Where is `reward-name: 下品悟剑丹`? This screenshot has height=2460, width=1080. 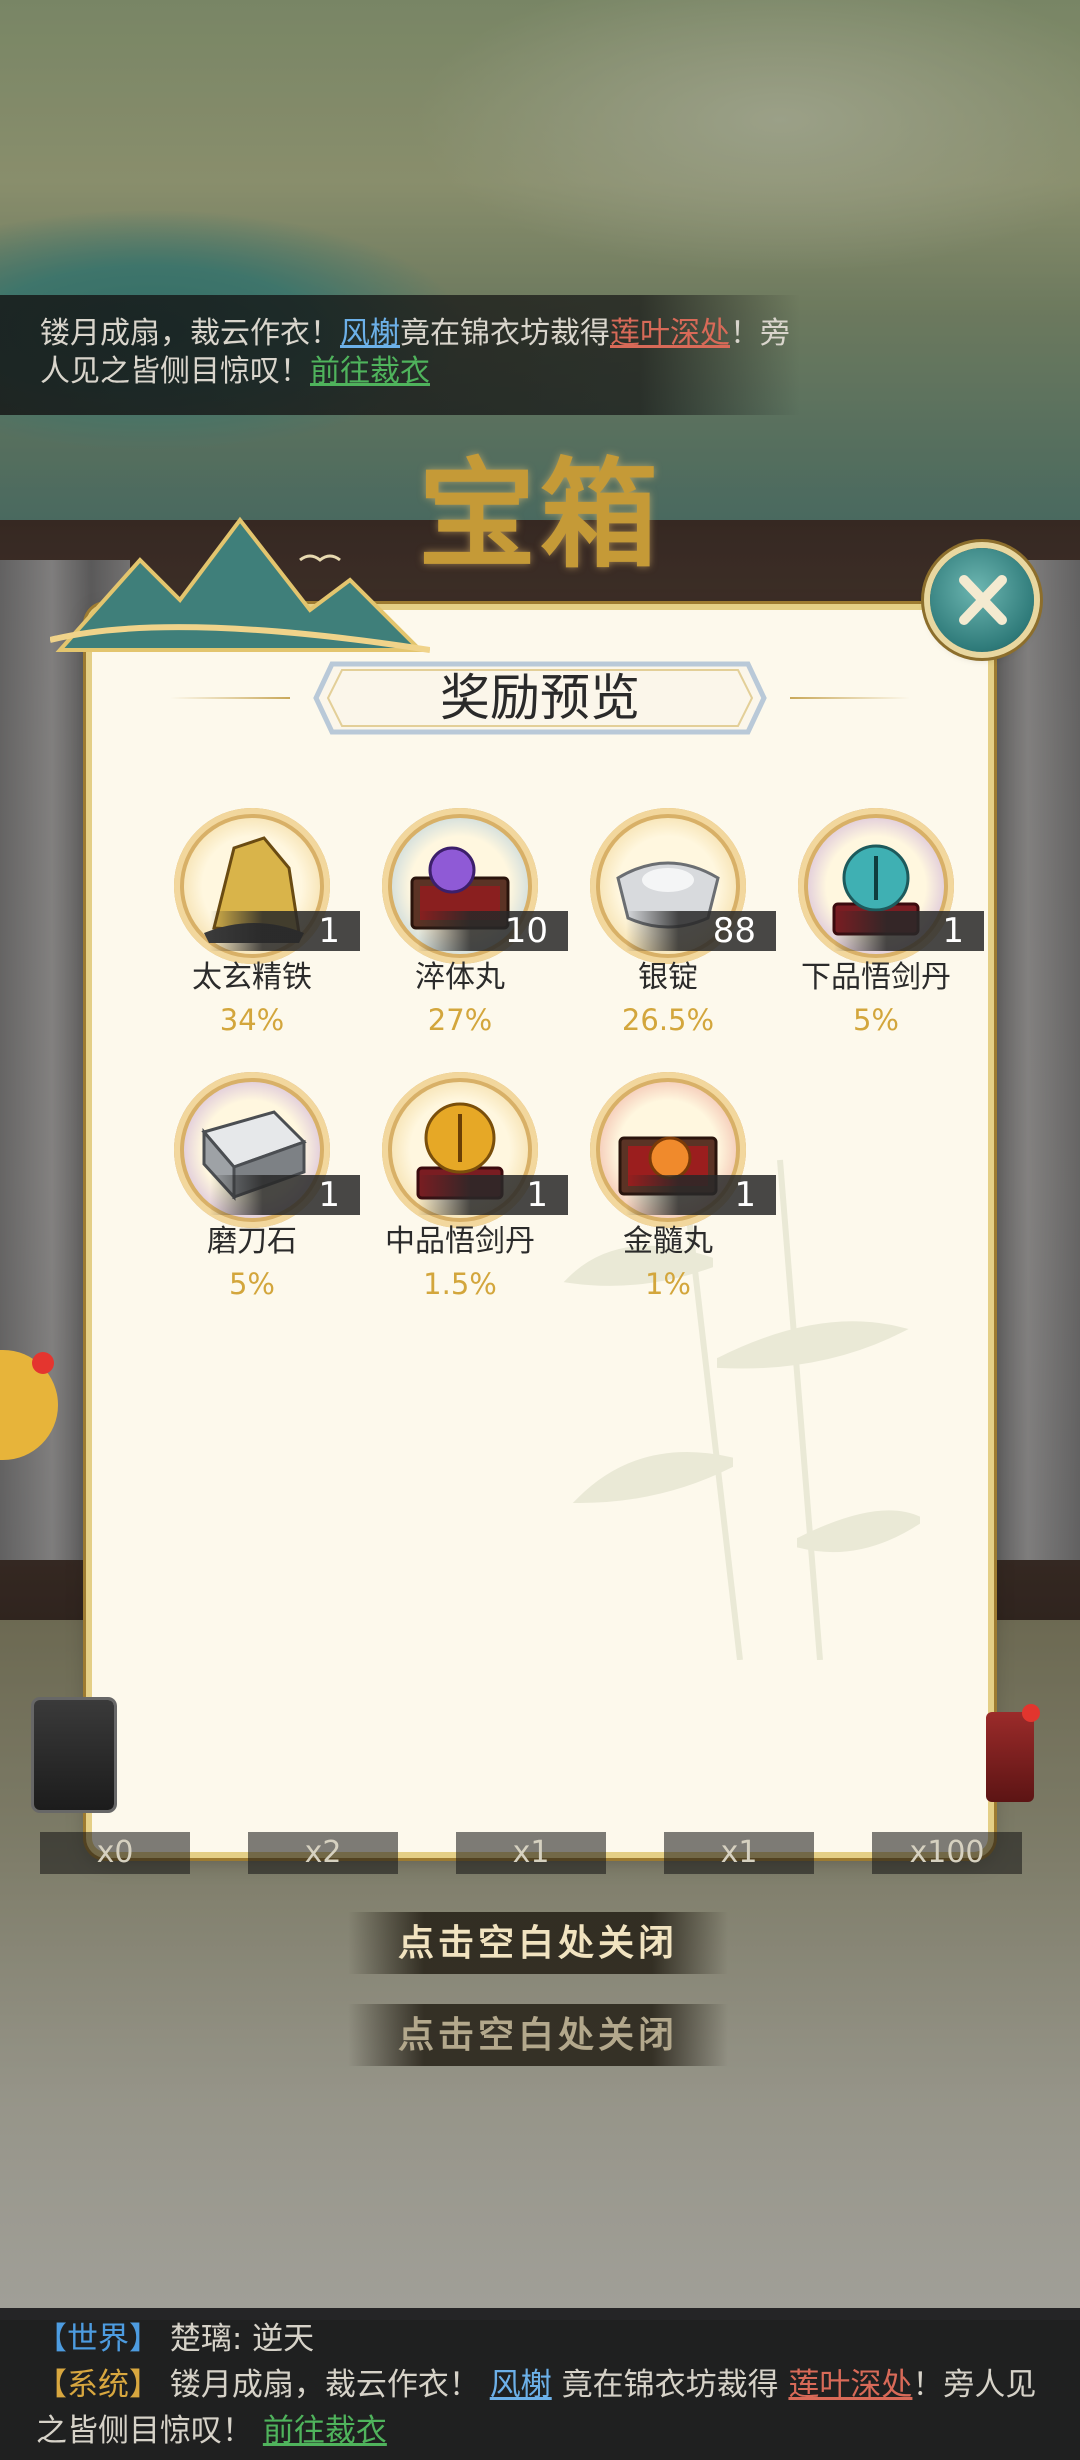
reward-name: 下品悟剑丹 is located at coordinates (876, 977).